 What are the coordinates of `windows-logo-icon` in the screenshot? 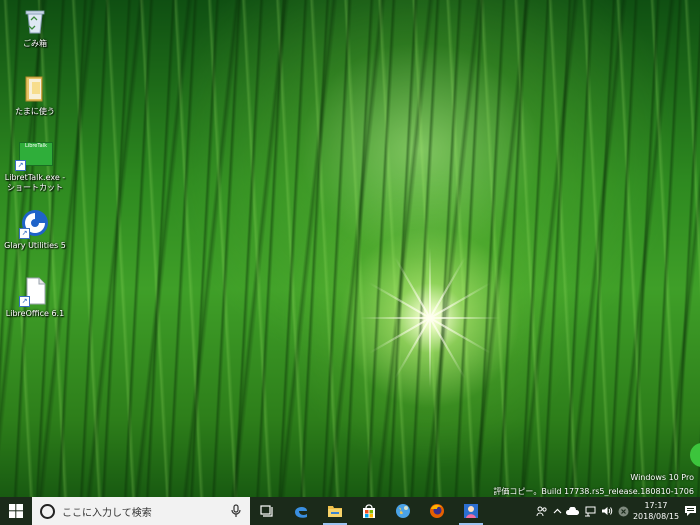 It's located at (16, 511).